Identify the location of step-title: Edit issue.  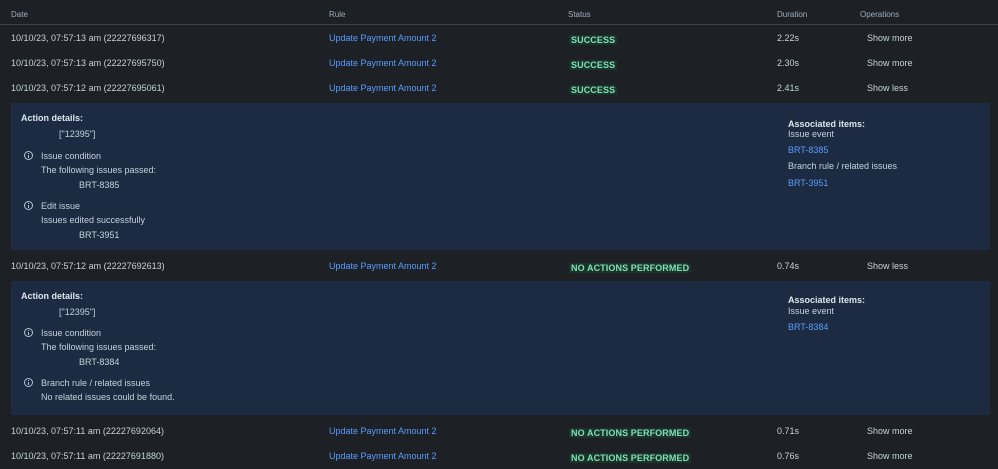
(61, 206).